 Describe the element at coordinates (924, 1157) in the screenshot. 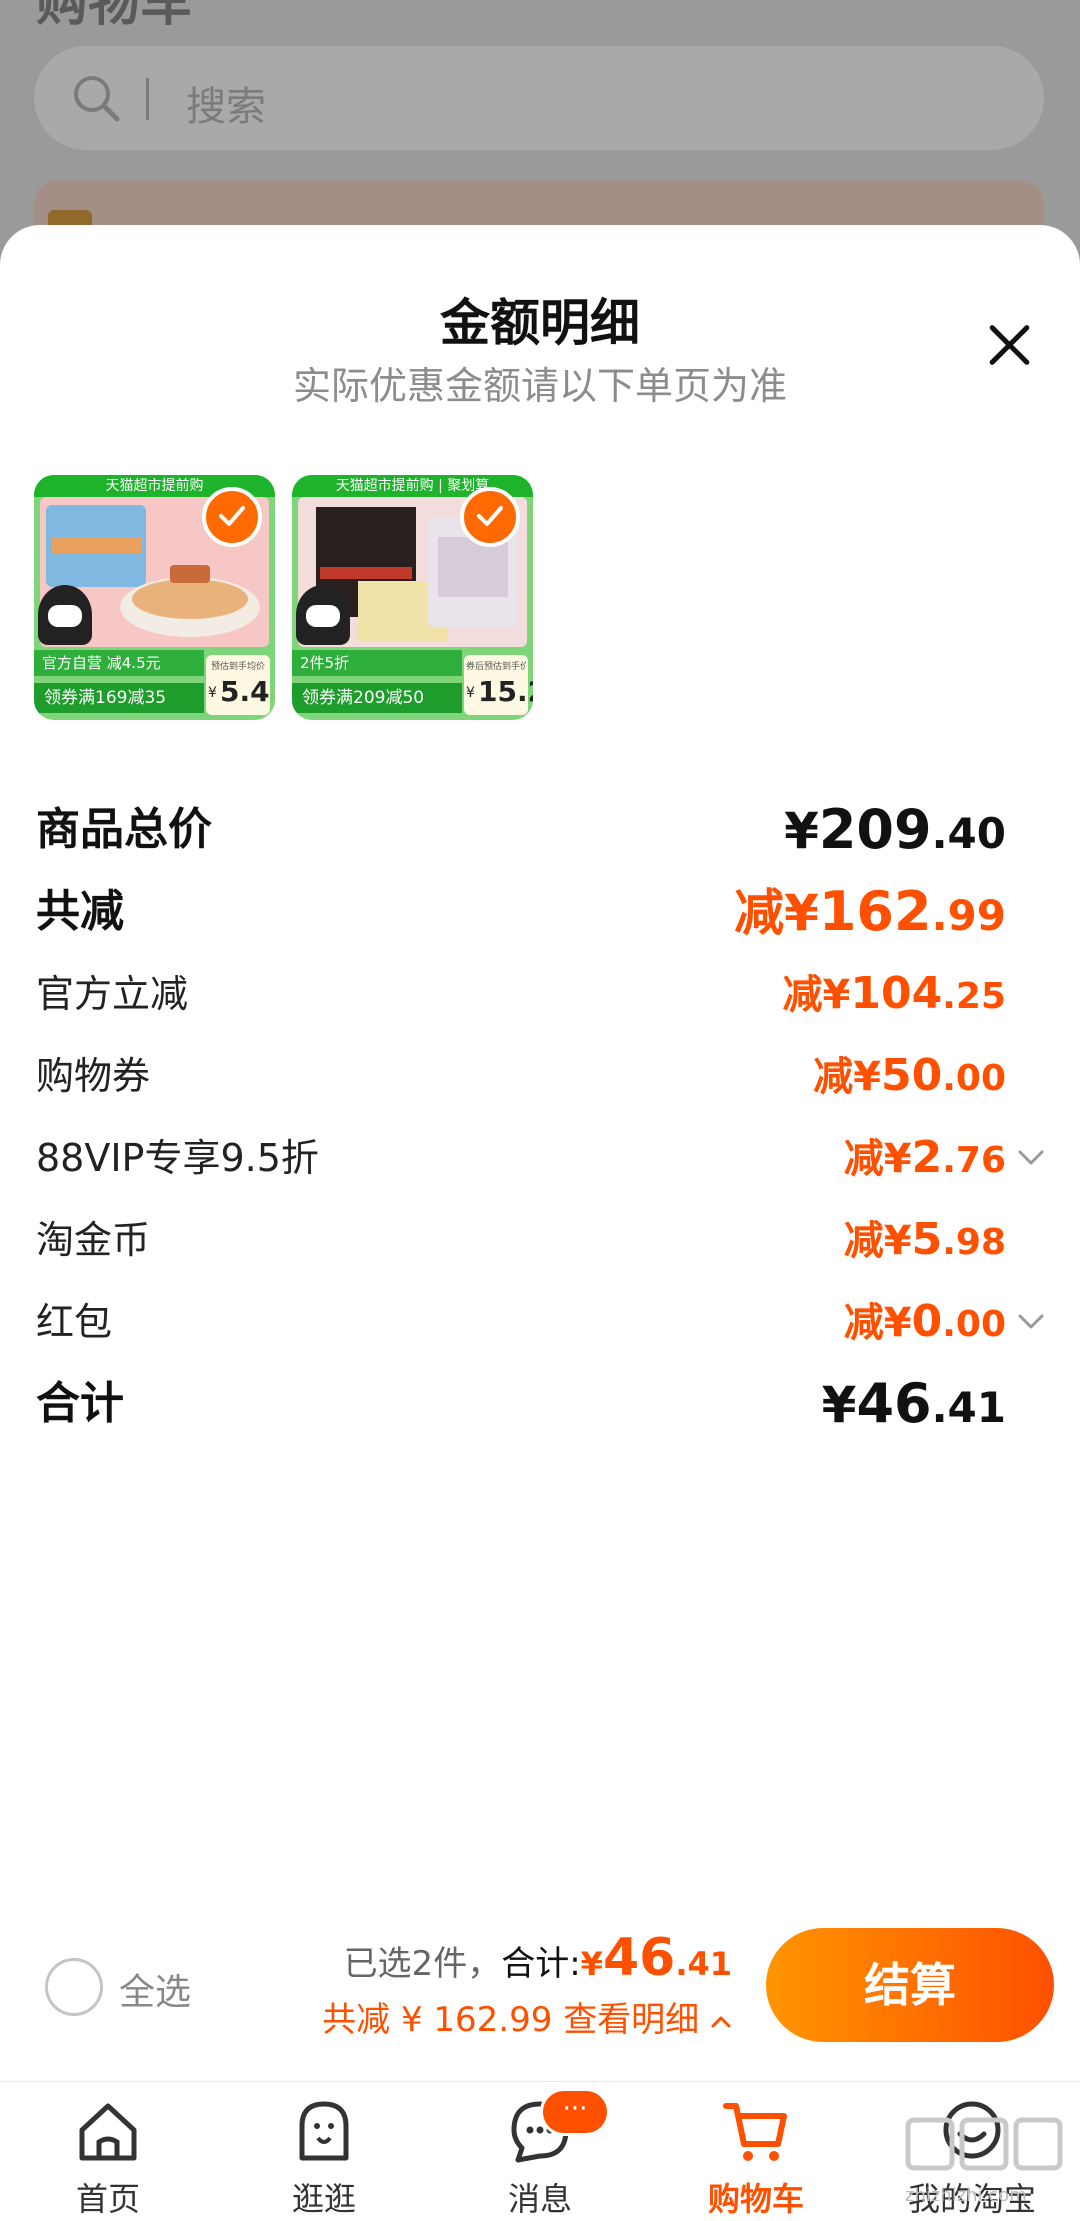

I see `row-amount: 减¥2.76` at that location.